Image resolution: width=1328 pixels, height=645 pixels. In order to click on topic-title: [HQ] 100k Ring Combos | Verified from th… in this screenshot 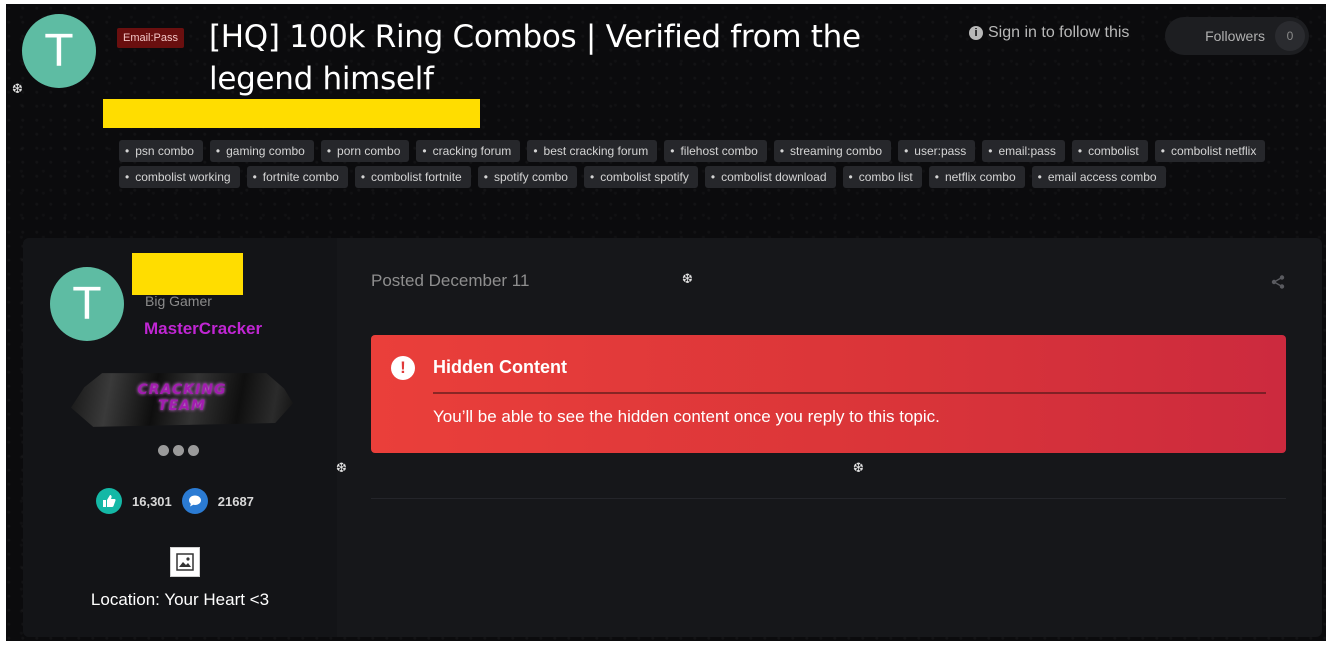, I will do `click(535, 58)`.